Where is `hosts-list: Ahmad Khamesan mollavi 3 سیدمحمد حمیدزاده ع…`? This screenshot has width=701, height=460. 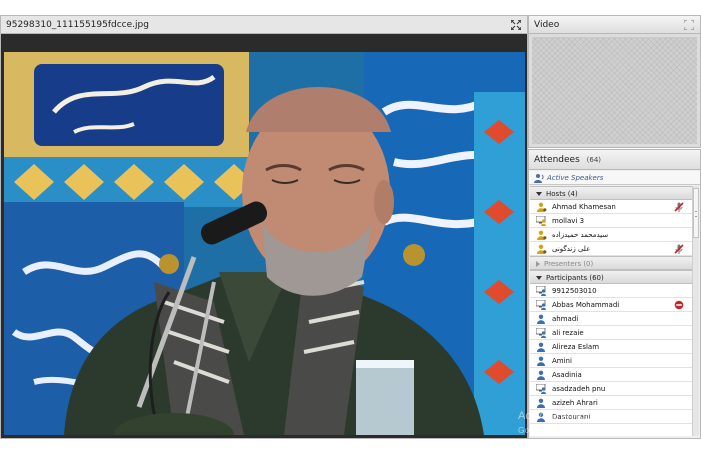 hosts-list: Ahmad Khamesan mollavi 3 سیدمحمد حمیدزاده ع… is located at coordinates (611, 228).